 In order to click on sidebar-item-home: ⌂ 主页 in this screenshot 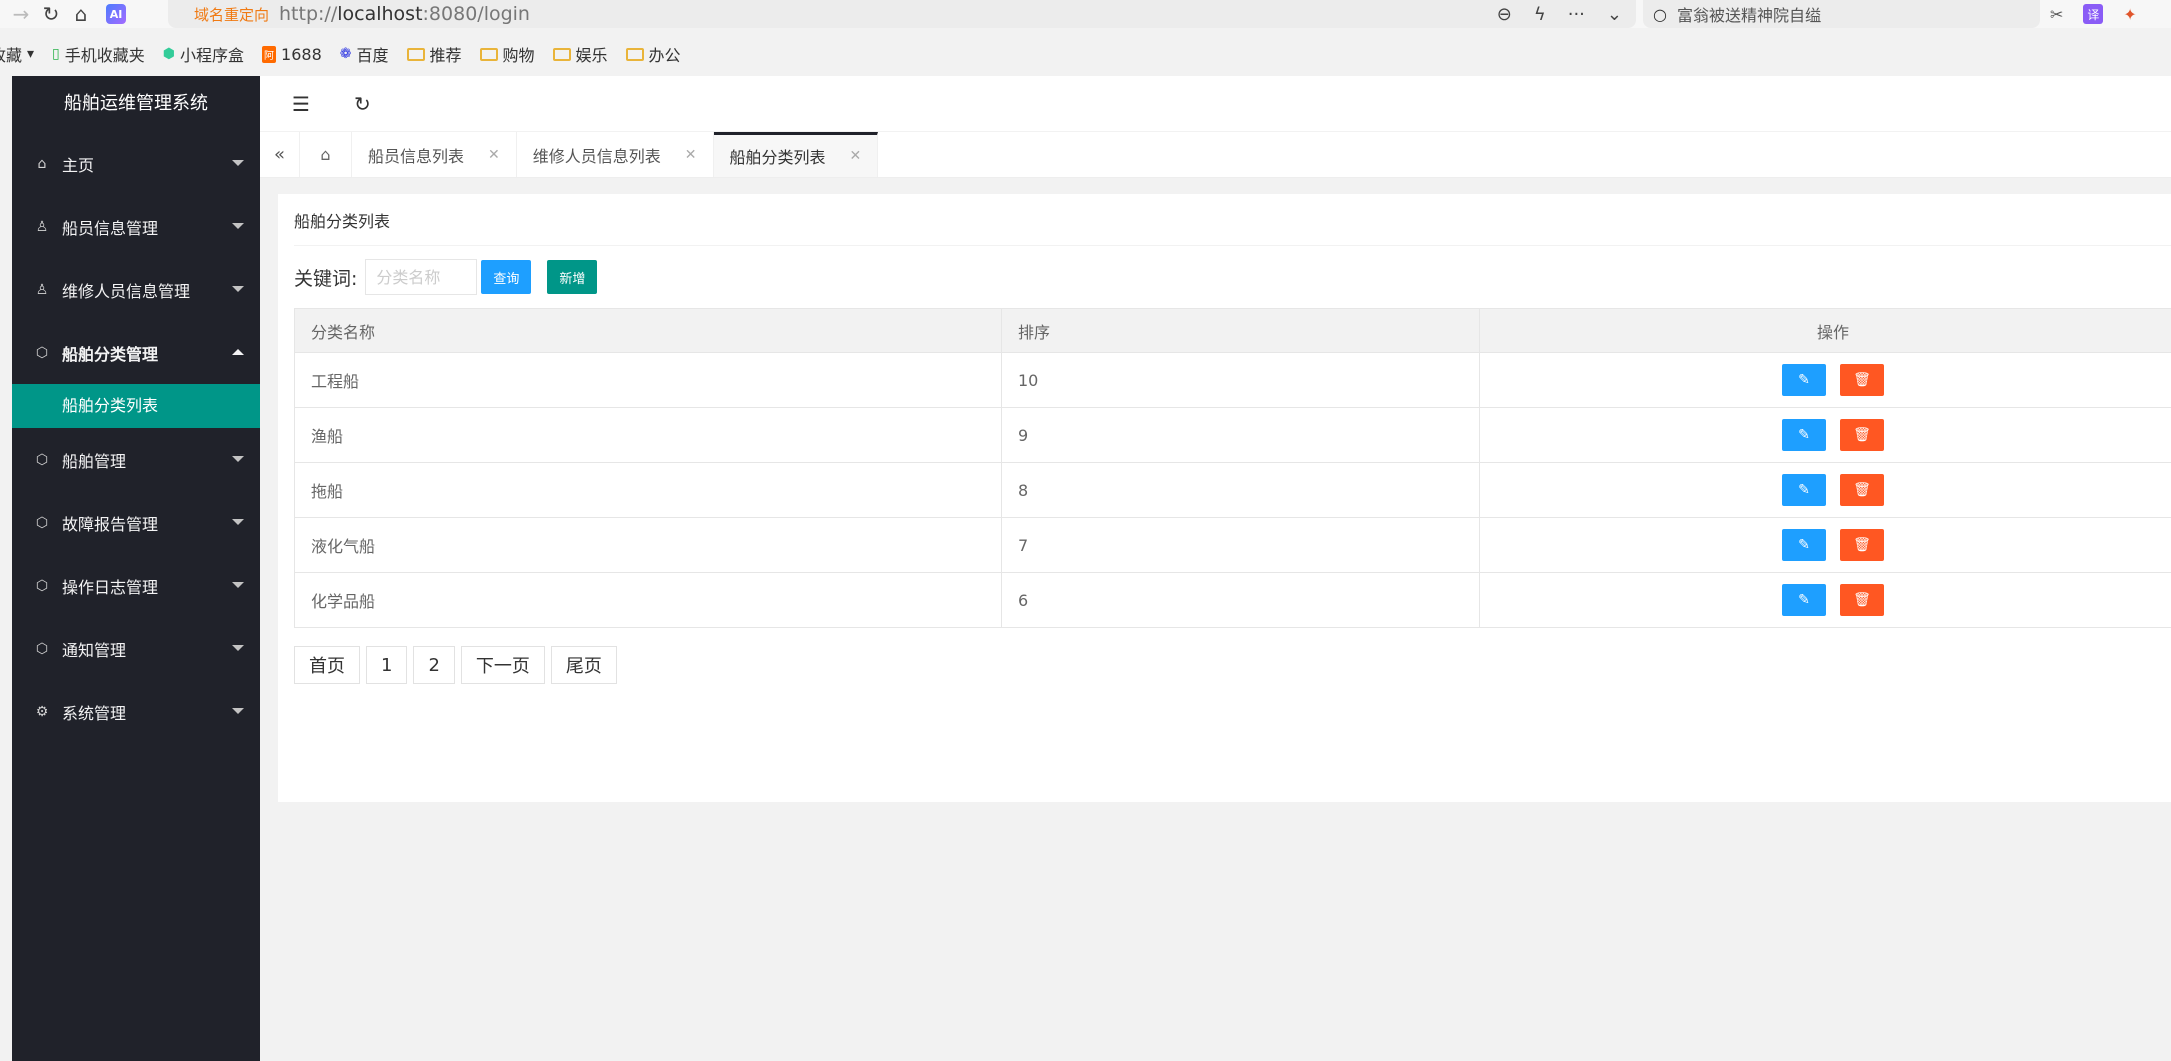, I will do `click(136, 163)`.